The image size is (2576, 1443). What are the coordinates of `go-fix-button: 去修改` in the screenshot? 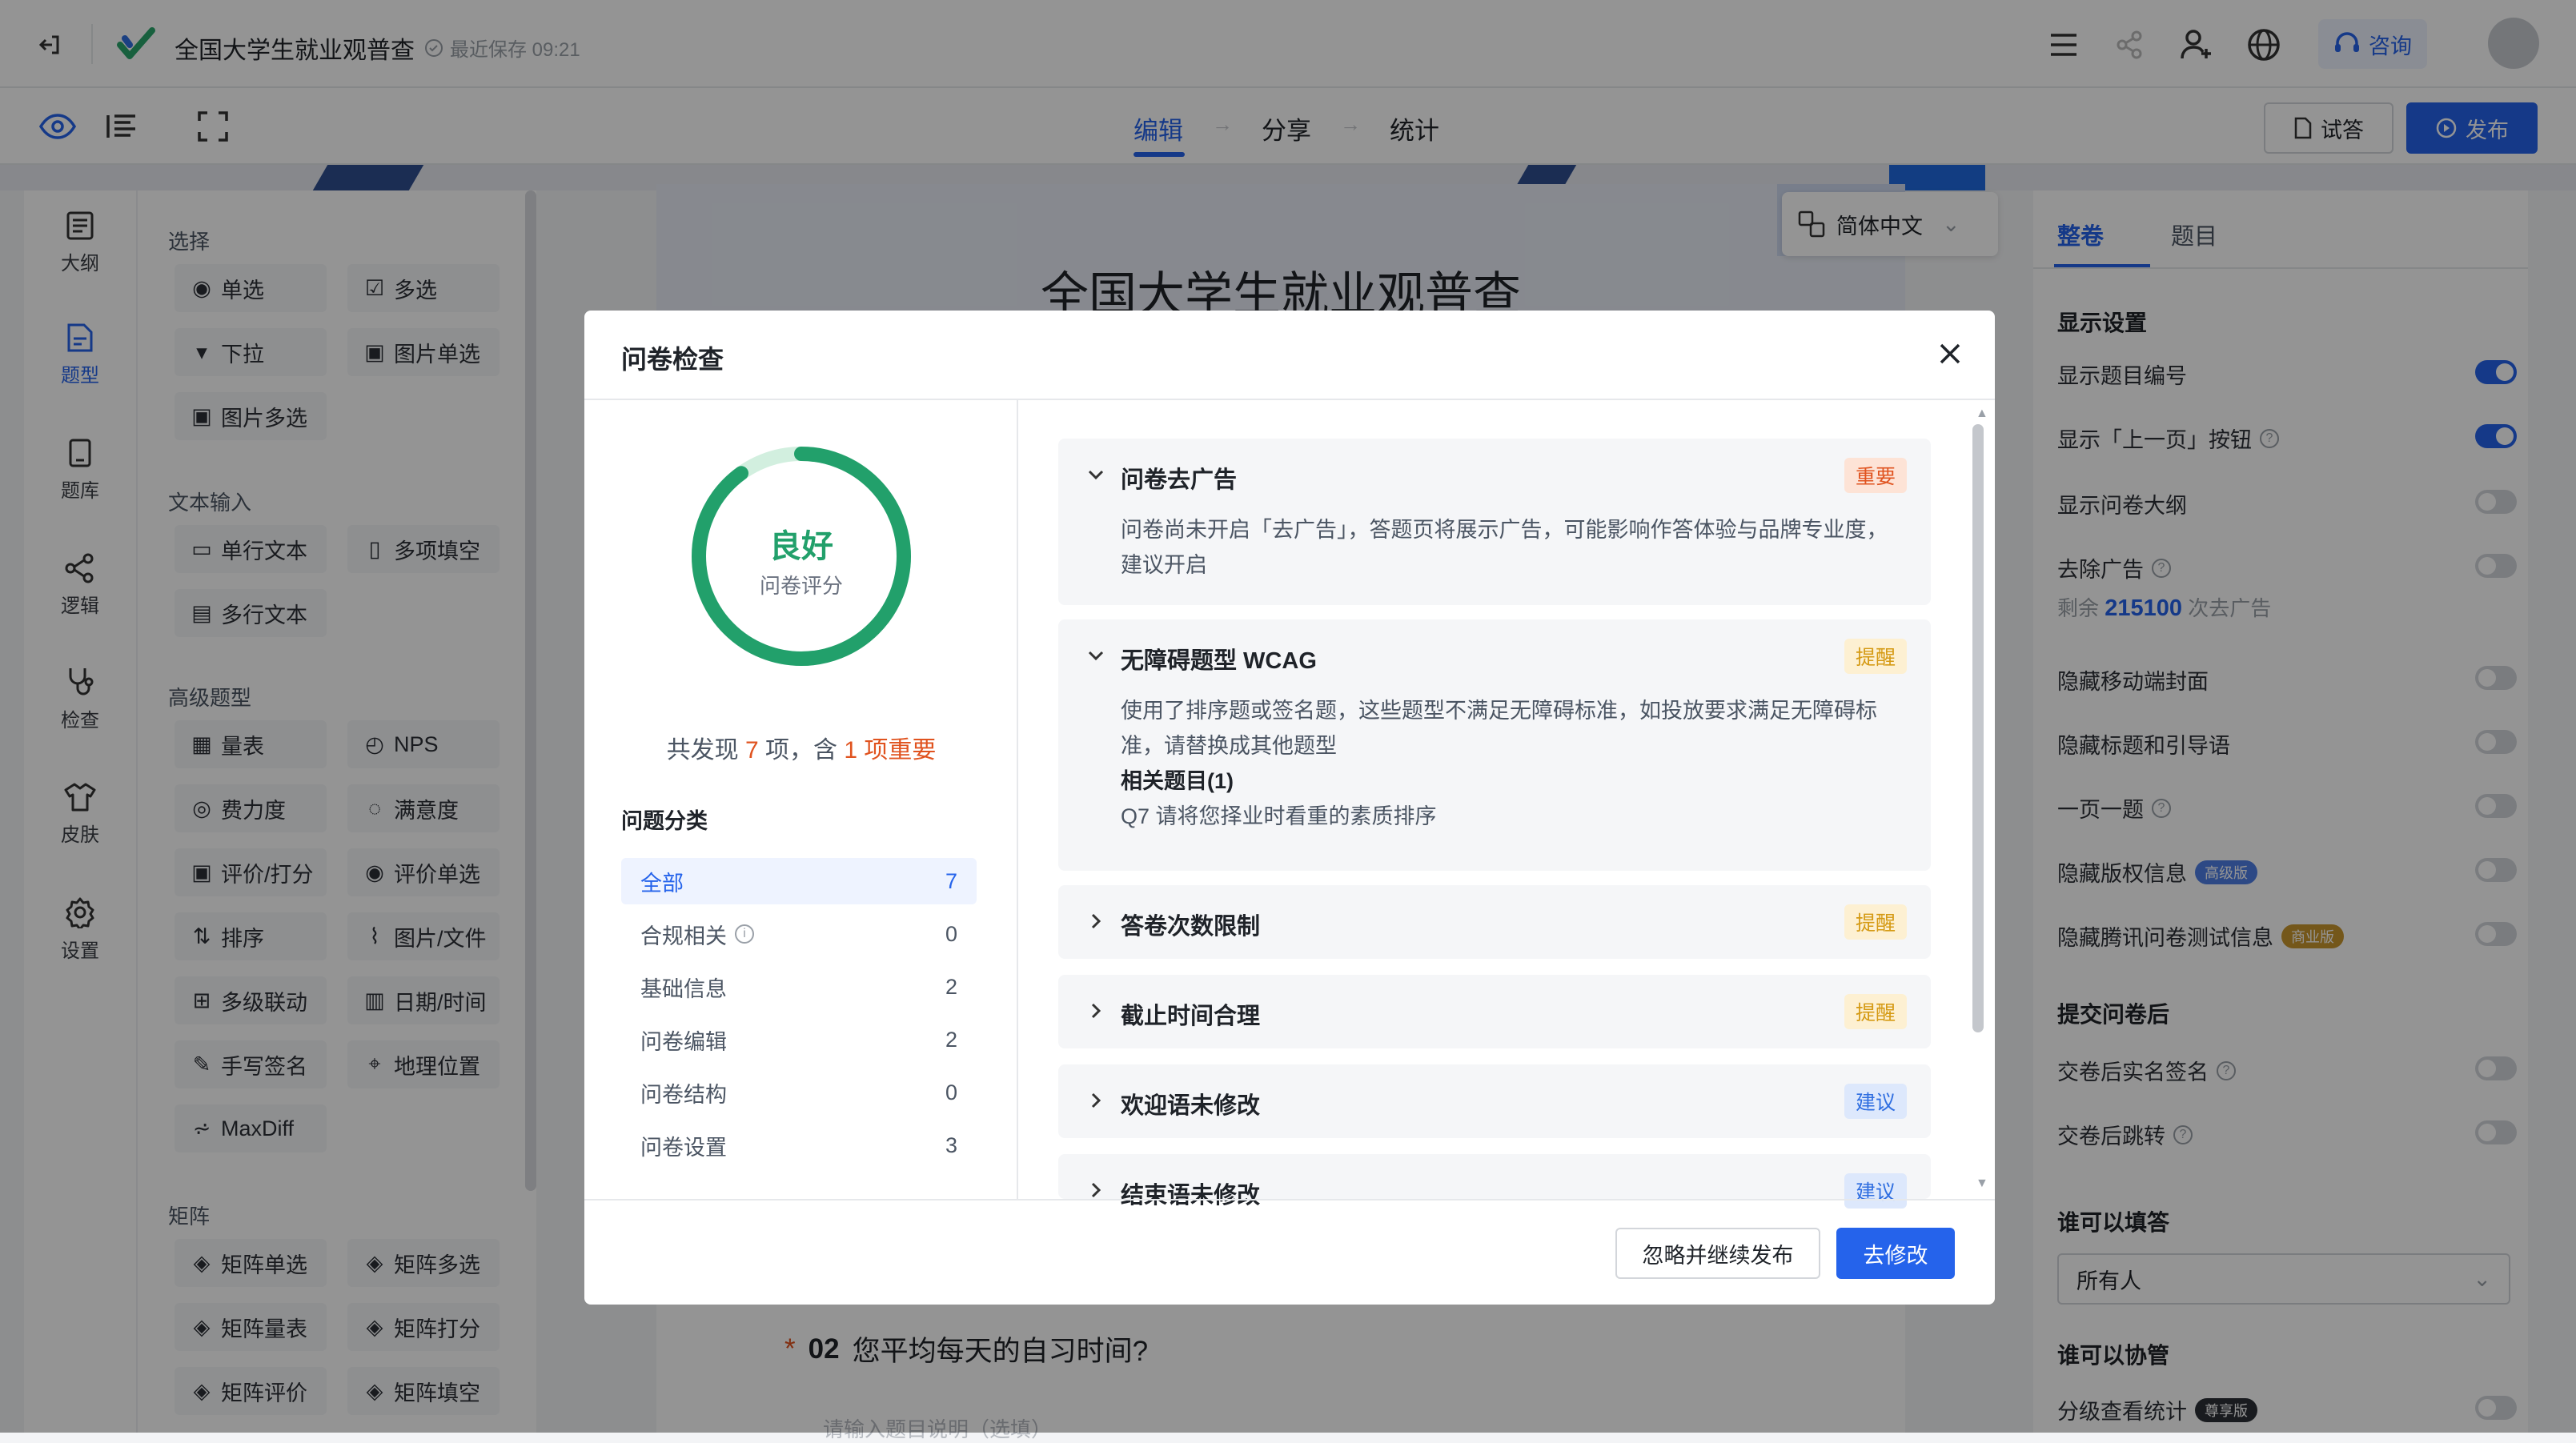 It's located at (1895, 1253).